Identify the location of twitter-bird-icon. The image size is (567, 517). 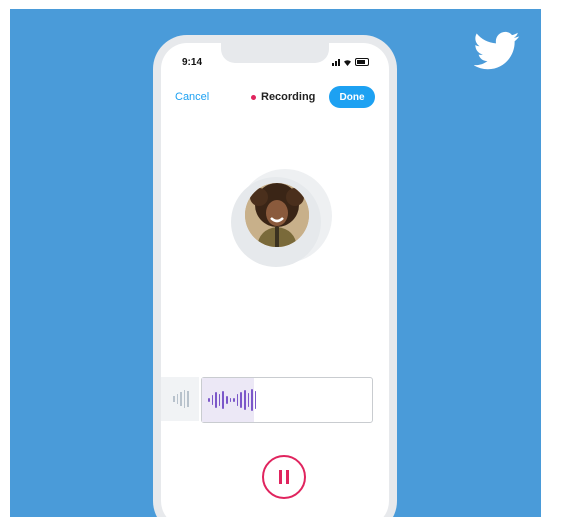
(497, 50).